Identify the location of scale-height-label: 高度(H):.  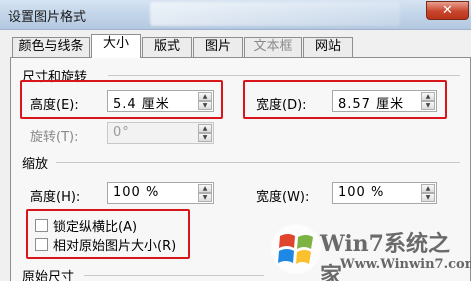
(55, 197).